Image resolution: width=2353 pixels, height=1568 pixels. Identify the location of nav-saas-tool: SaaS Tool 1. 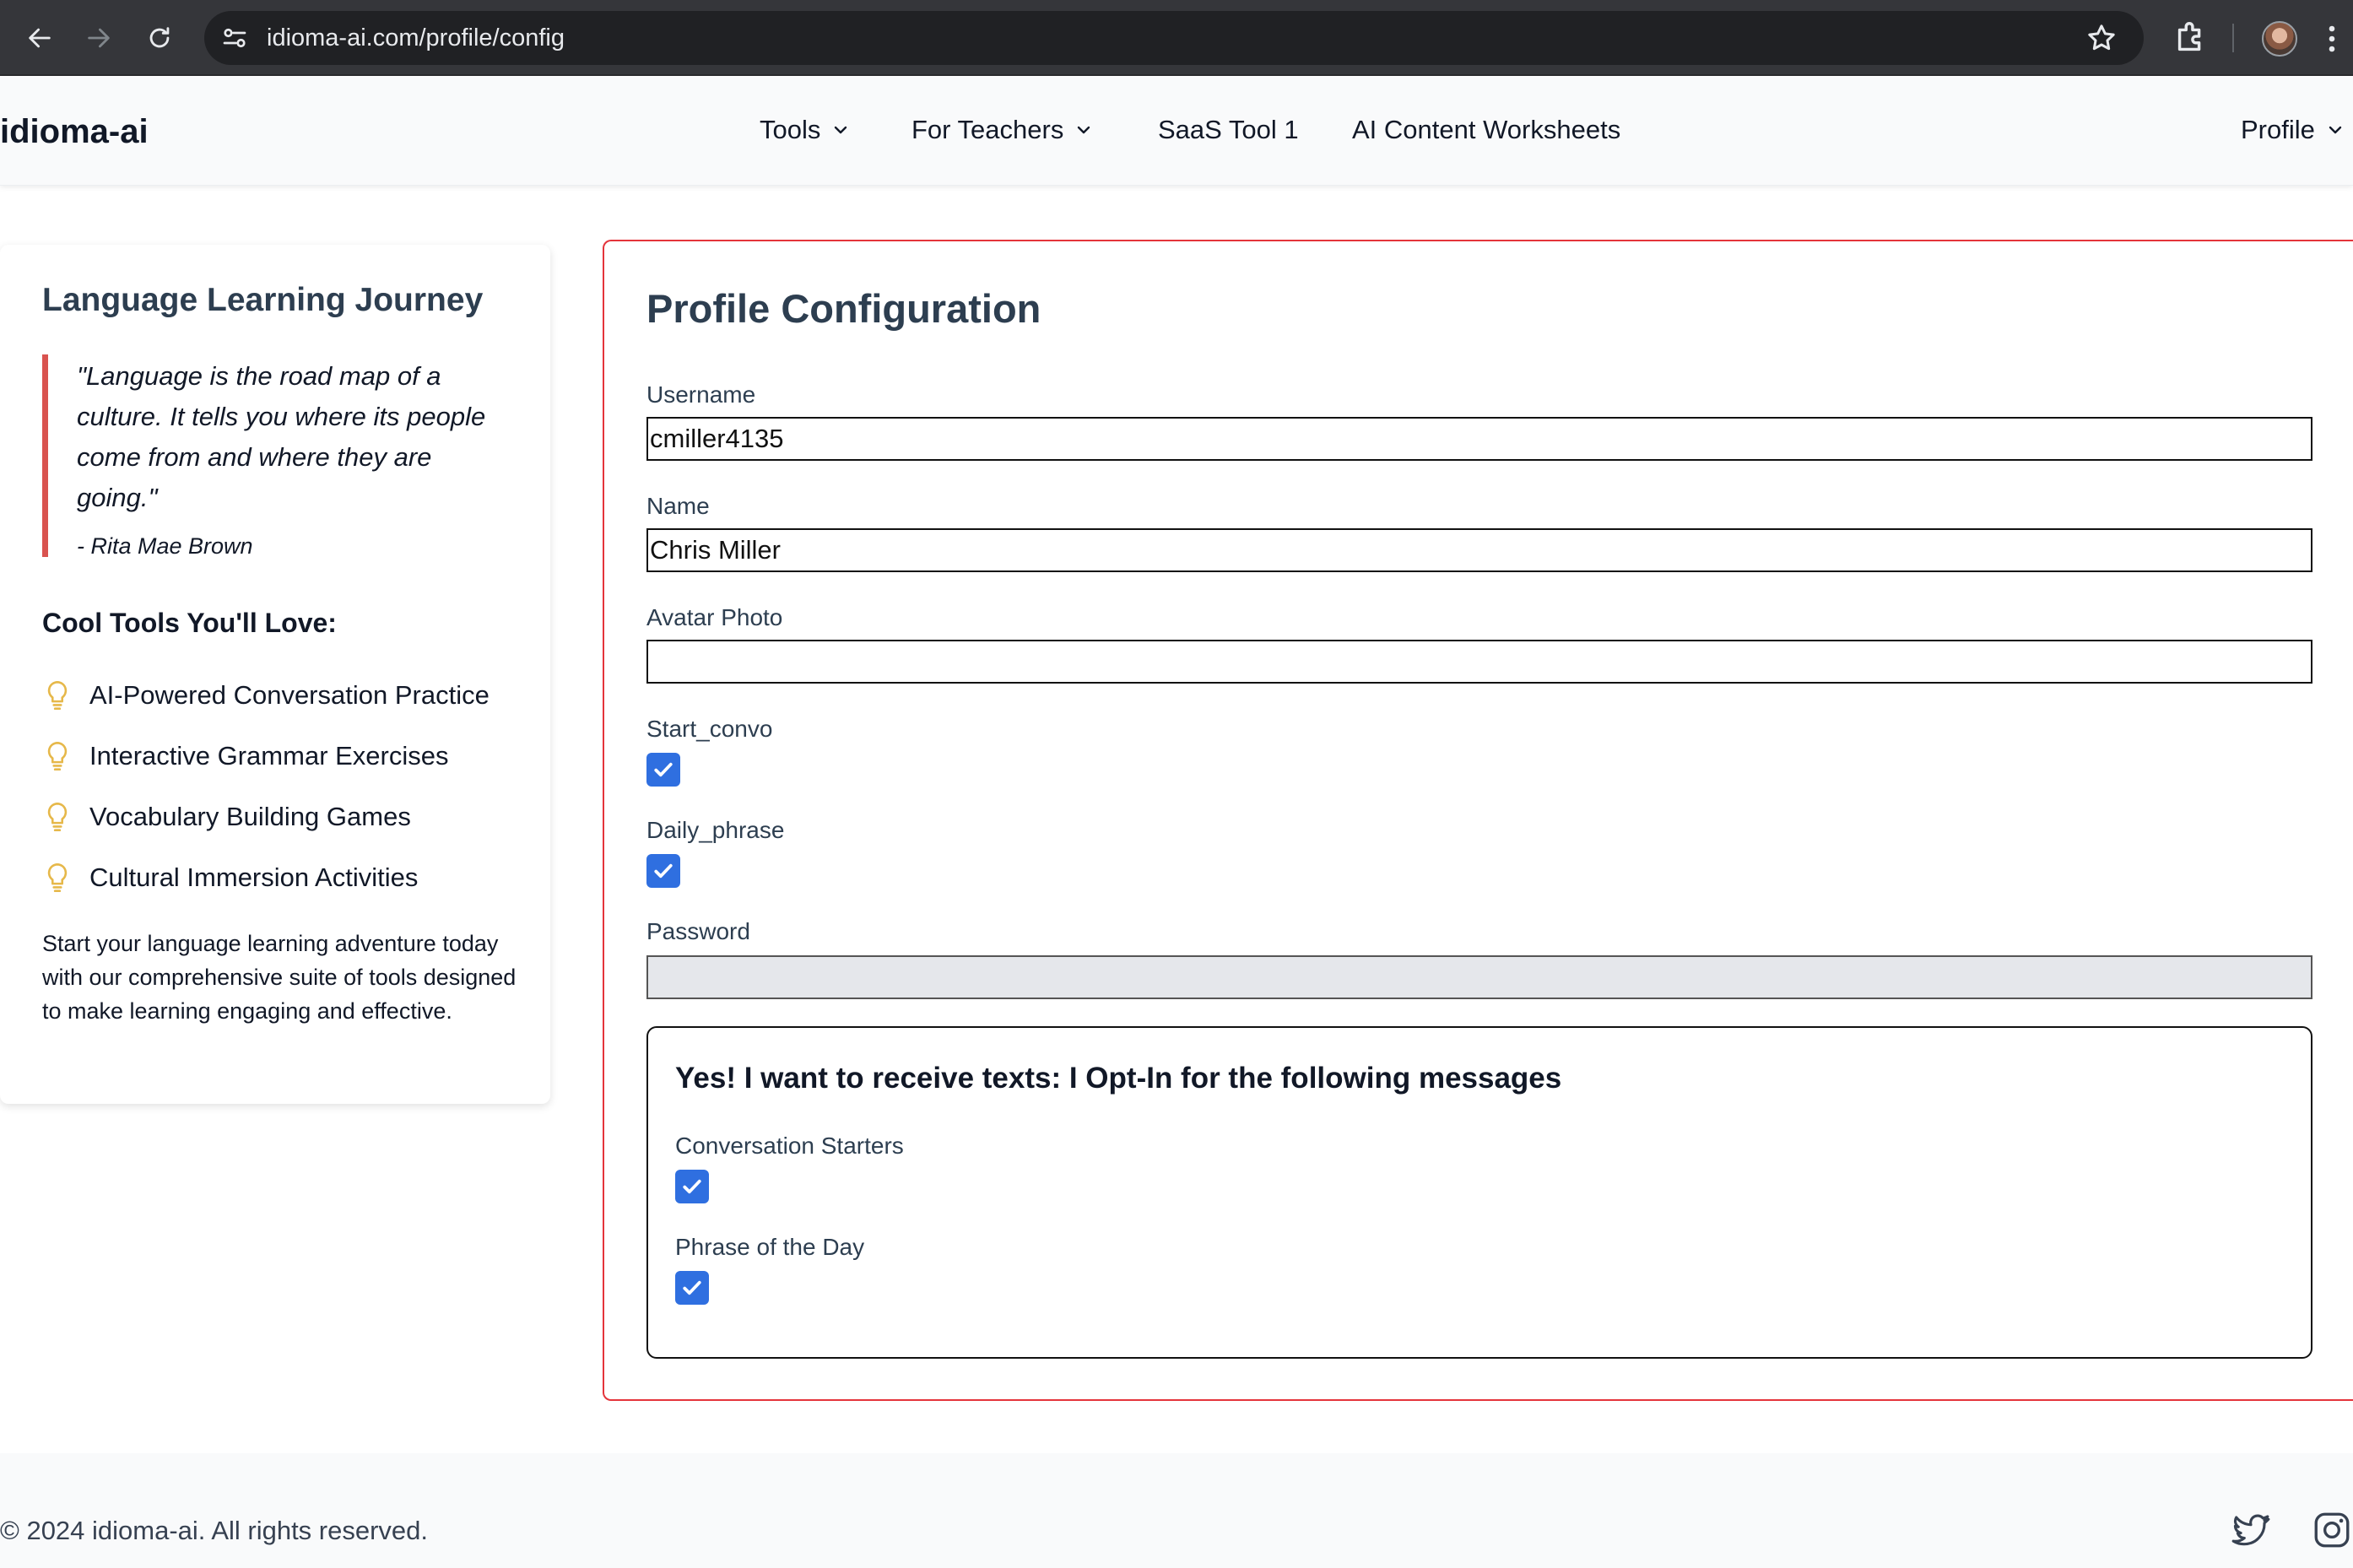
(1228, 130).